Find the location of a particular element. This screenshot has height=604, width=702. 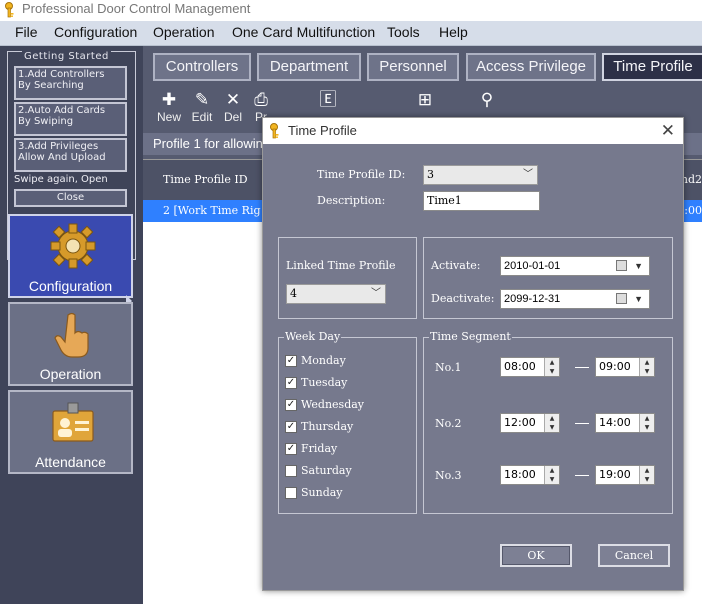

monday-label: Monday is located at coordinates (323, 360).